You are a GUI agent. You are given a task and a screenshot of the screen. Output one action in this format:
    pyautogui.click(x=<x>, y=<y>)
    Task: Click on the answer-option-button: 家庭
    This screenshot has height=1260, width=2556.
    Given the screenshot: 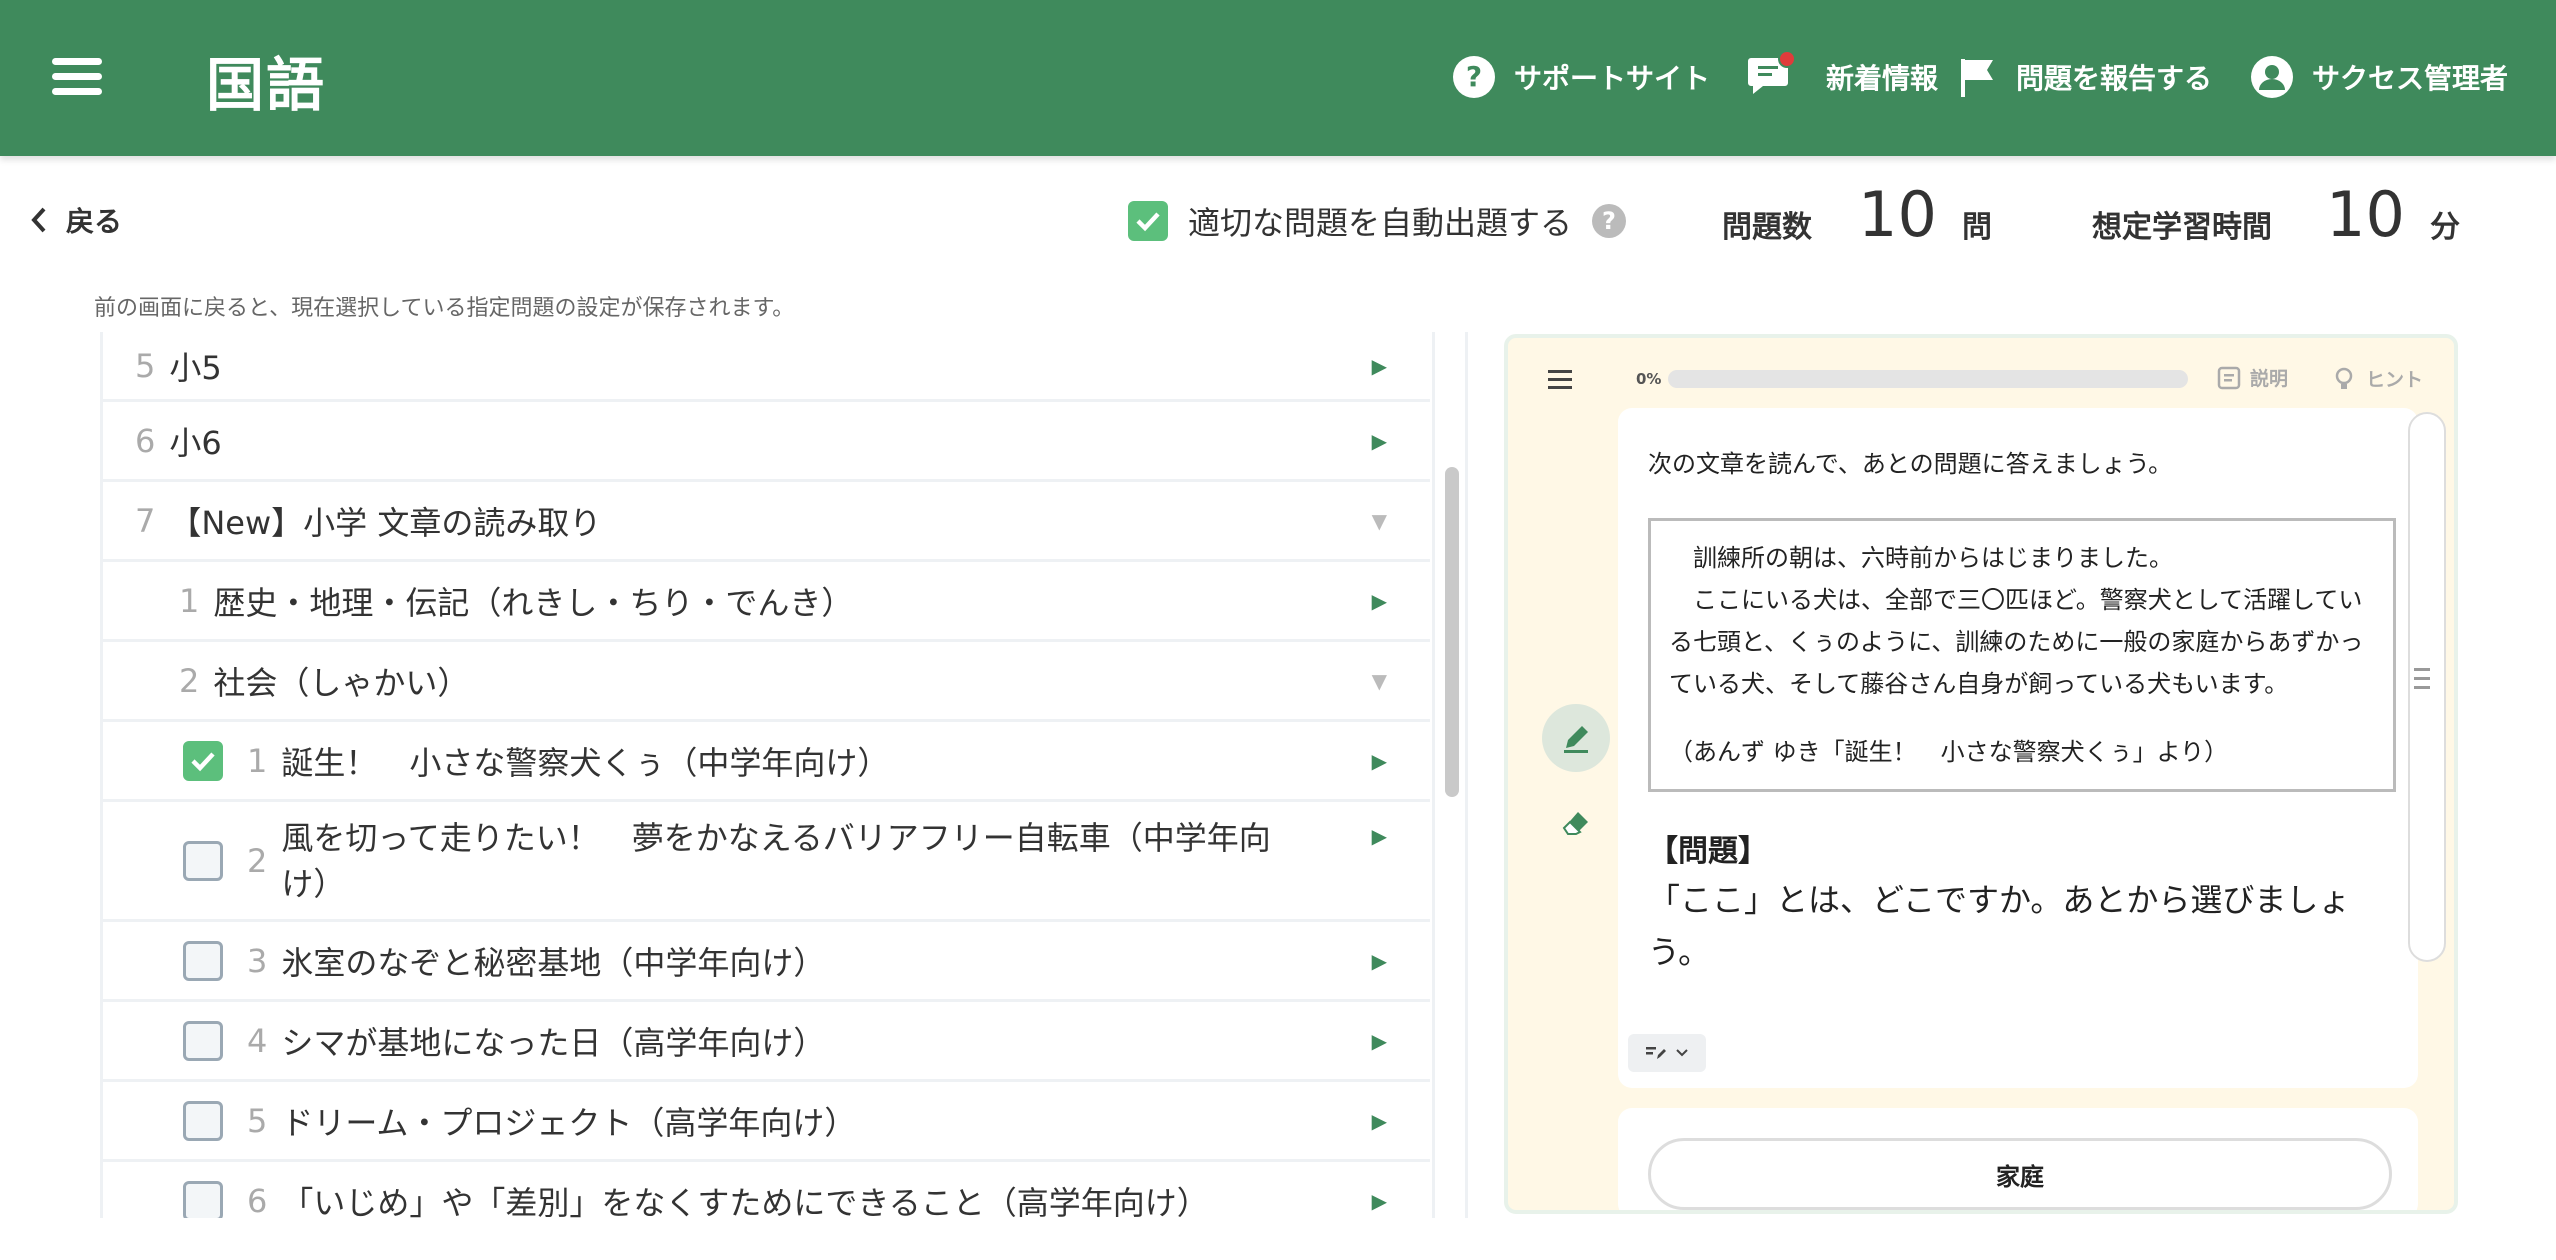 What is the action you would take?
    pyautogui.click(x=2020, y=1174)
    